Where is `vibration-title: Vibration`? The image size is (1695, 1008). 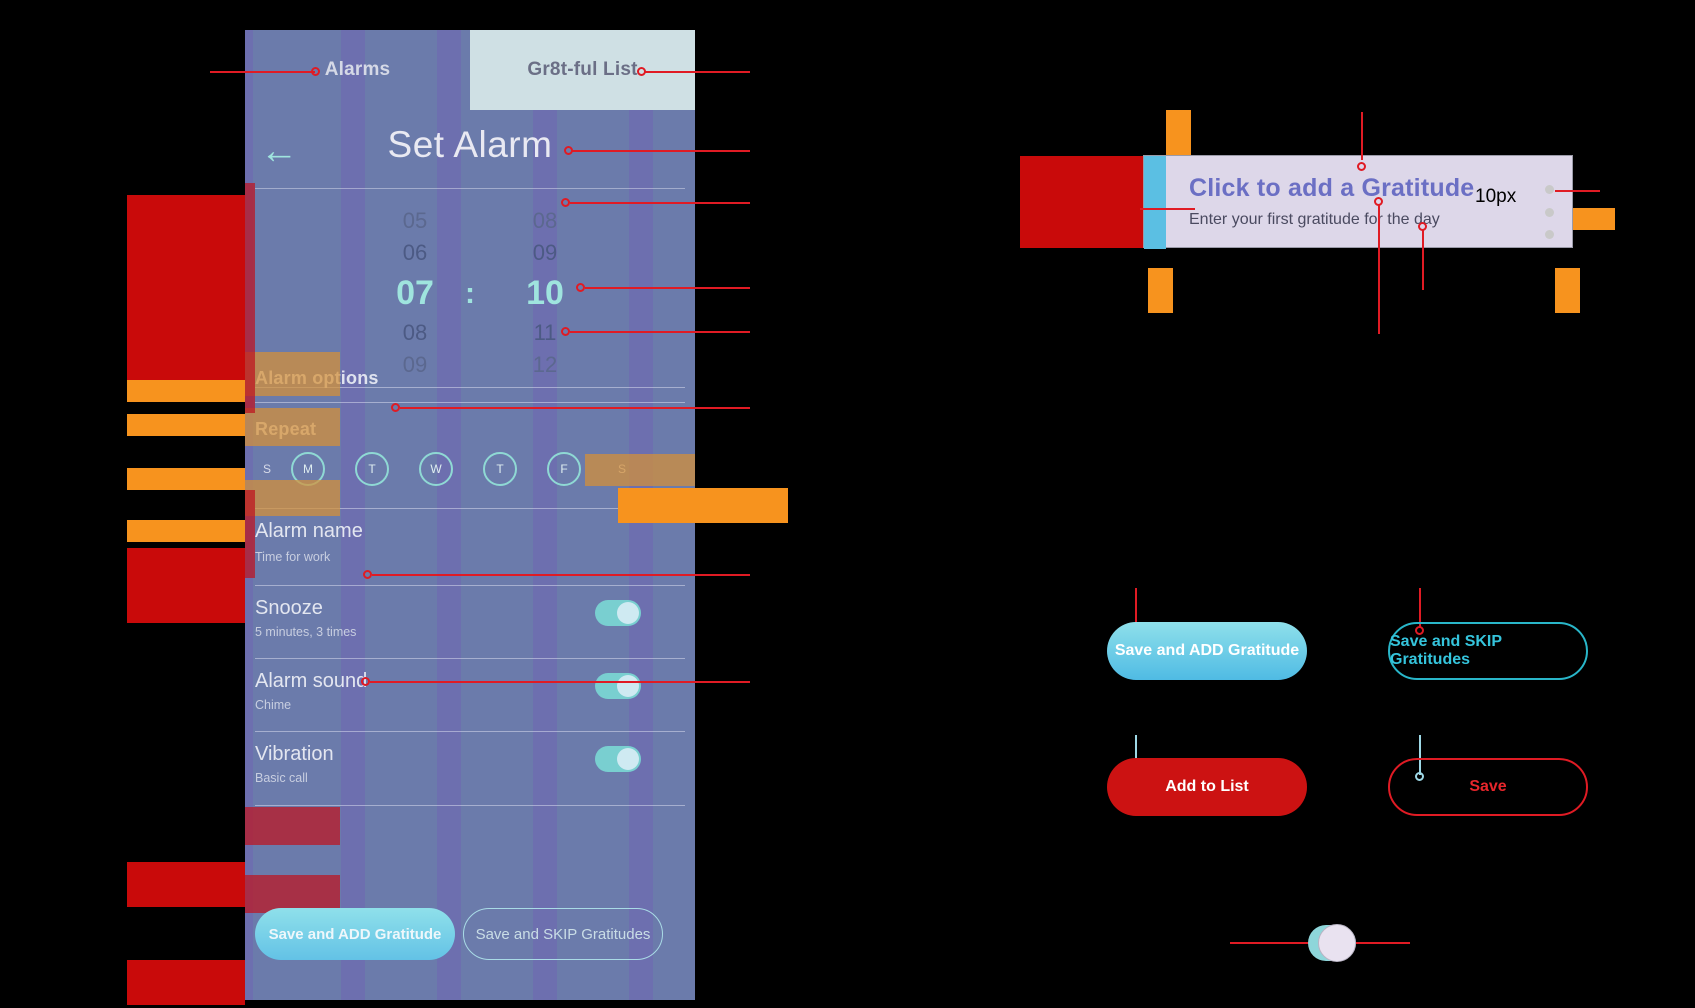 vibration-title: Vibration is located at coordinates (294, 754).